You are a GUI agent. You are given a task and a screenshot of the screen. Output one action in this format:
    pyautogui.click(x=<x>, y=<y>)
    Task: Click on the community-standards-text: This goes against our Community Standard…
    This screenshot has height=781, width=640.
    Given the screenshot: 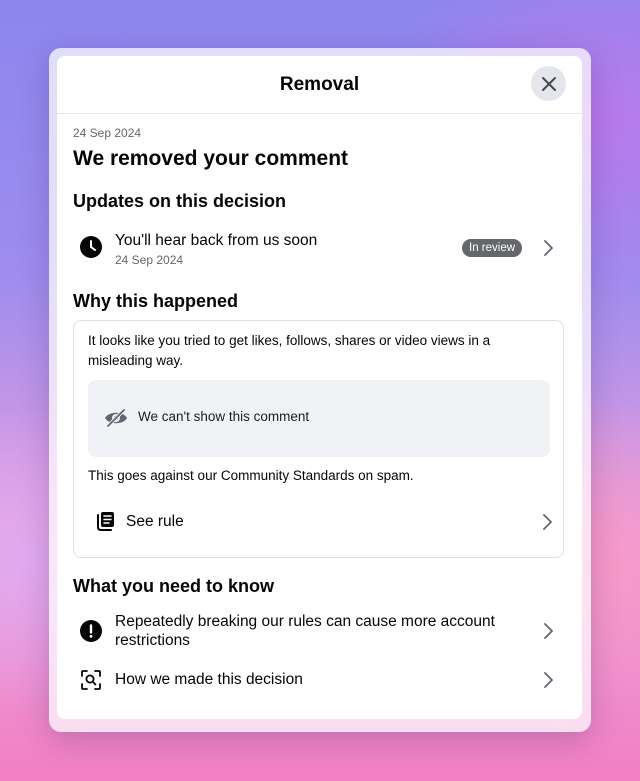 What is the action you would take?
    pyautogui.click(x=251, y=475)
    